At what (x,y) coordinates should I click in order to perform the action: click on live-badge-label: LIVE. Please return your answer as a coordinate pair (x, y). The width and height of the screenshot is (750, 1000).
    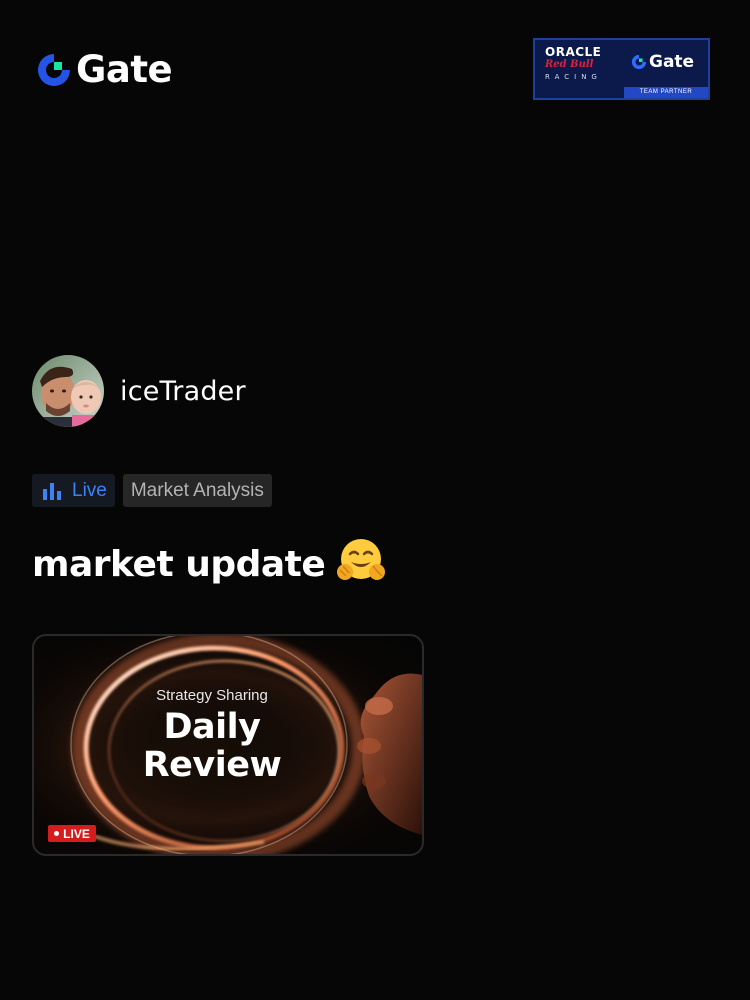
    Looking at the image, I should click on (76, 833).